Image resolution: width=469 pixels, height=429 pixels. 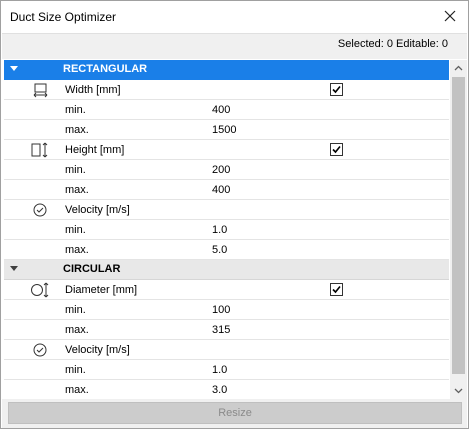 What do you see at coordinates (234, 17) in the screenshot?
I see `title-bar: Duct Size Optimizer` at bounding box center [234, 17].